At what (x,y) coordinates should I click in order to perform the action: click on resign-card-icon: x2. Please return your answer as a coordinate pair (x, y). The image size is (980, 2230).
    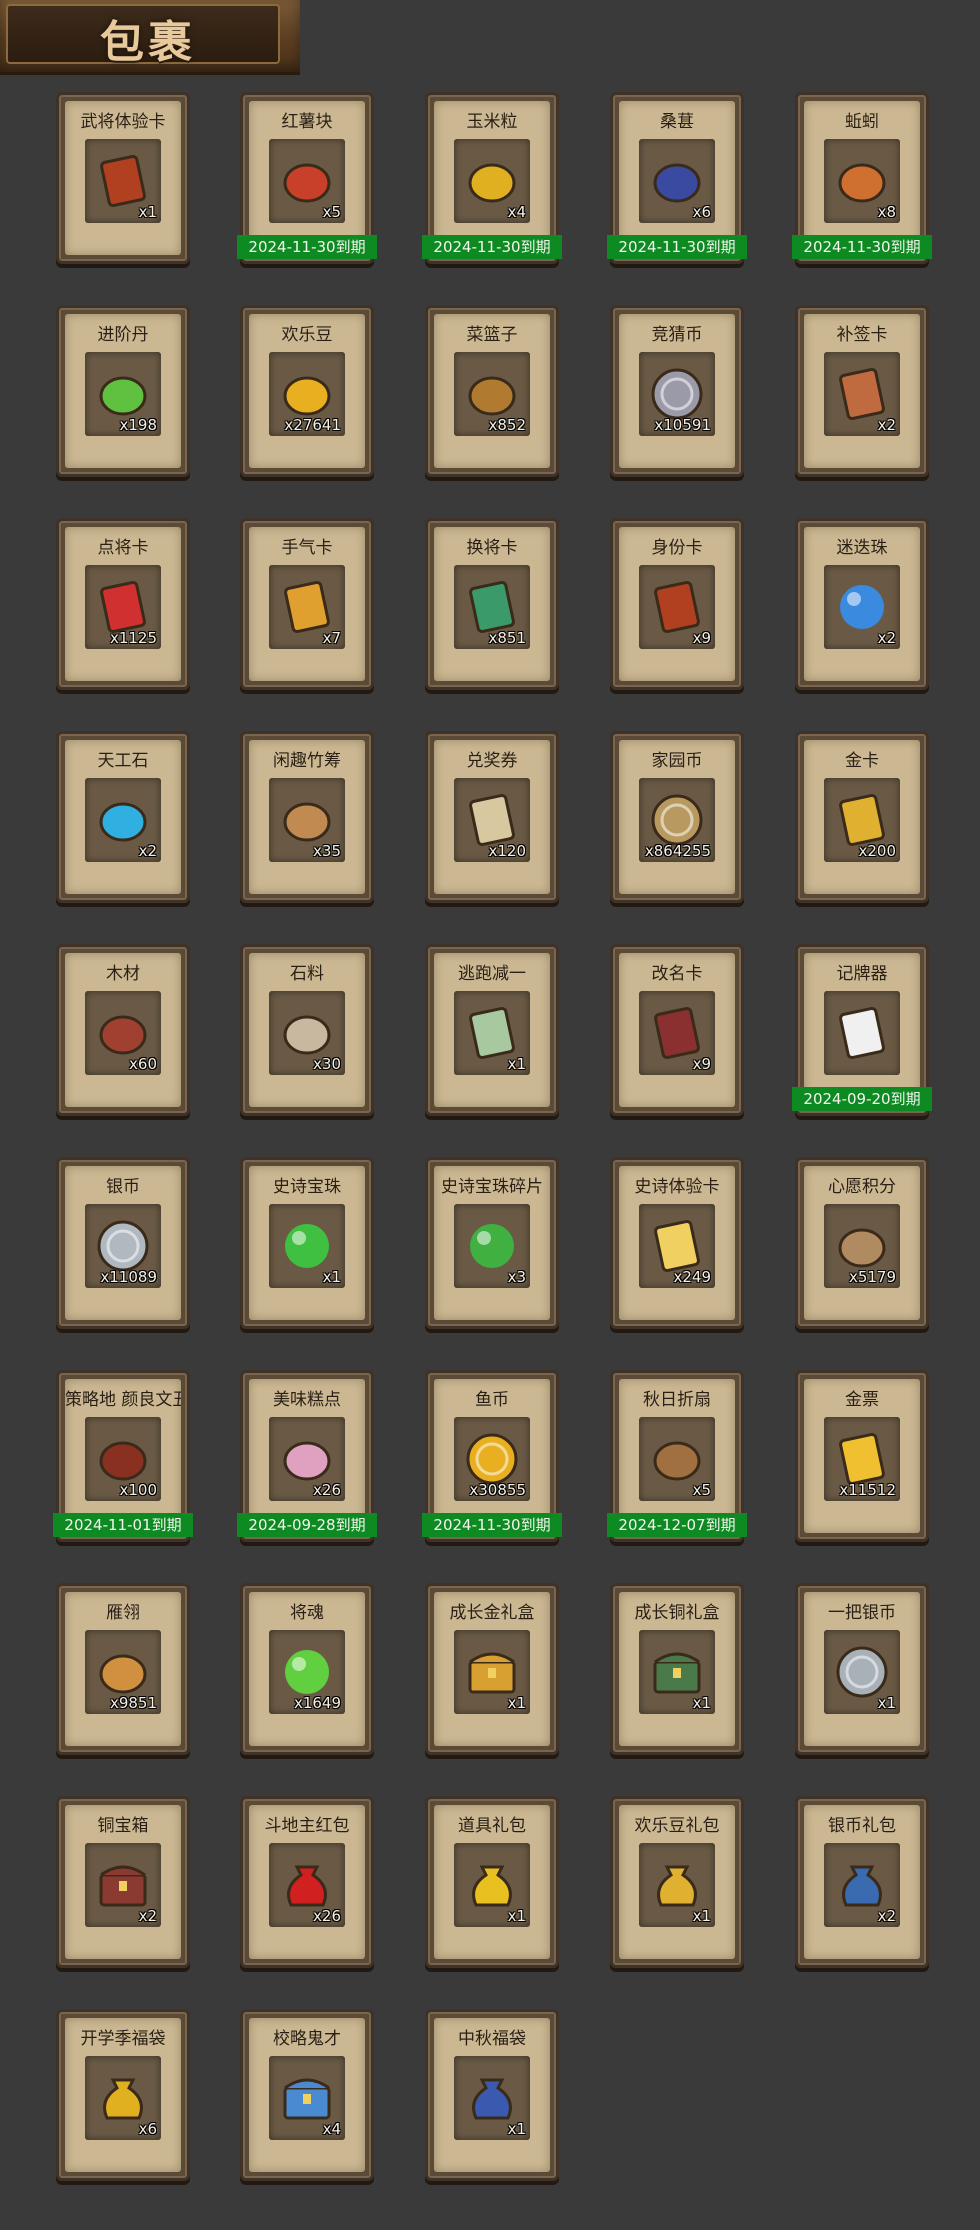
    Looking at the image, I should click on (862, 394).